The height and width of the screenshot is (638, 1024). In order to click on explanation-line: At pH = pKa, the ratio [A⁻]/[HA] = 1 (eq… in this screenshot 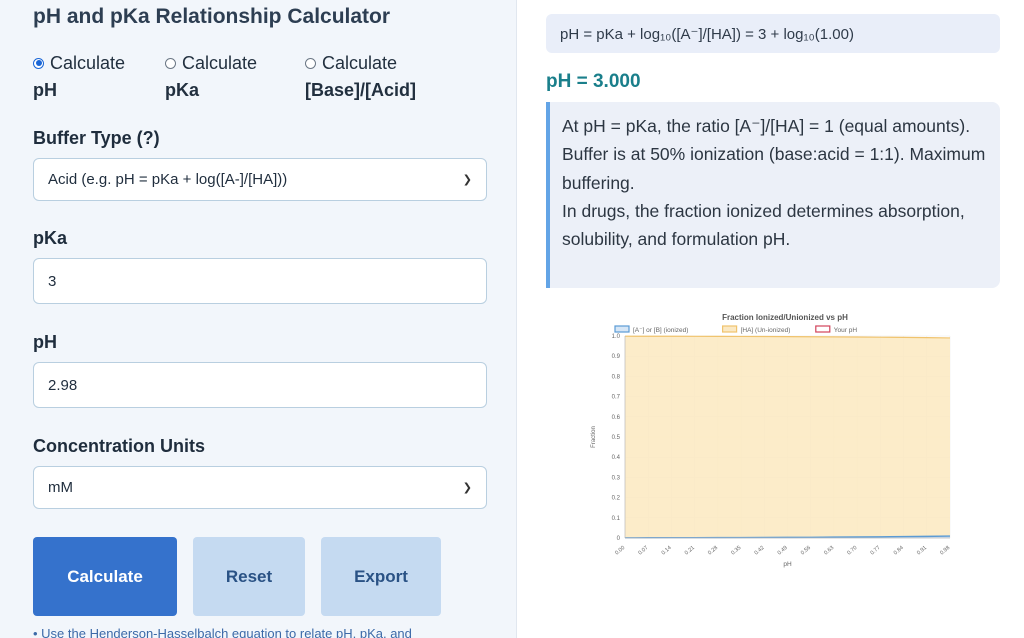, I will do `click(766, 126)`.